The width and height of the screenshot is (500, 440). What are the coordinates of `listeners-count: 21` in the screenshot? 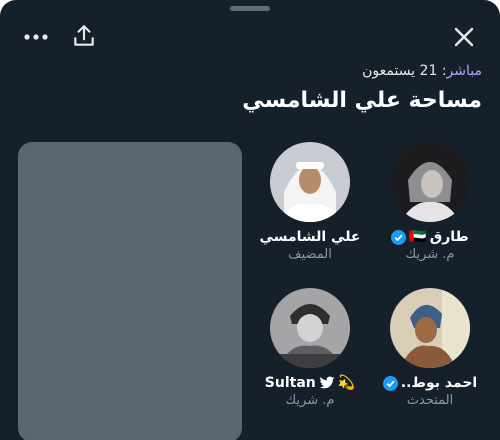 It's located at (428, 71).